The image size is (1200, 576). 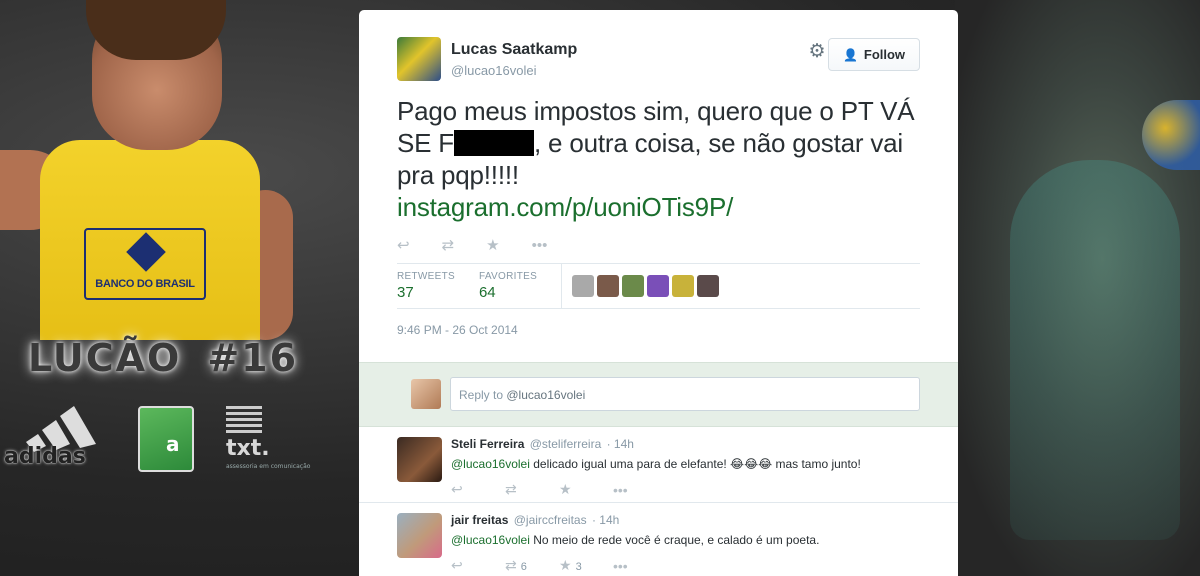 I want to click on reply-box: Reply to @lucao16volei, so click(x=658, y=394).